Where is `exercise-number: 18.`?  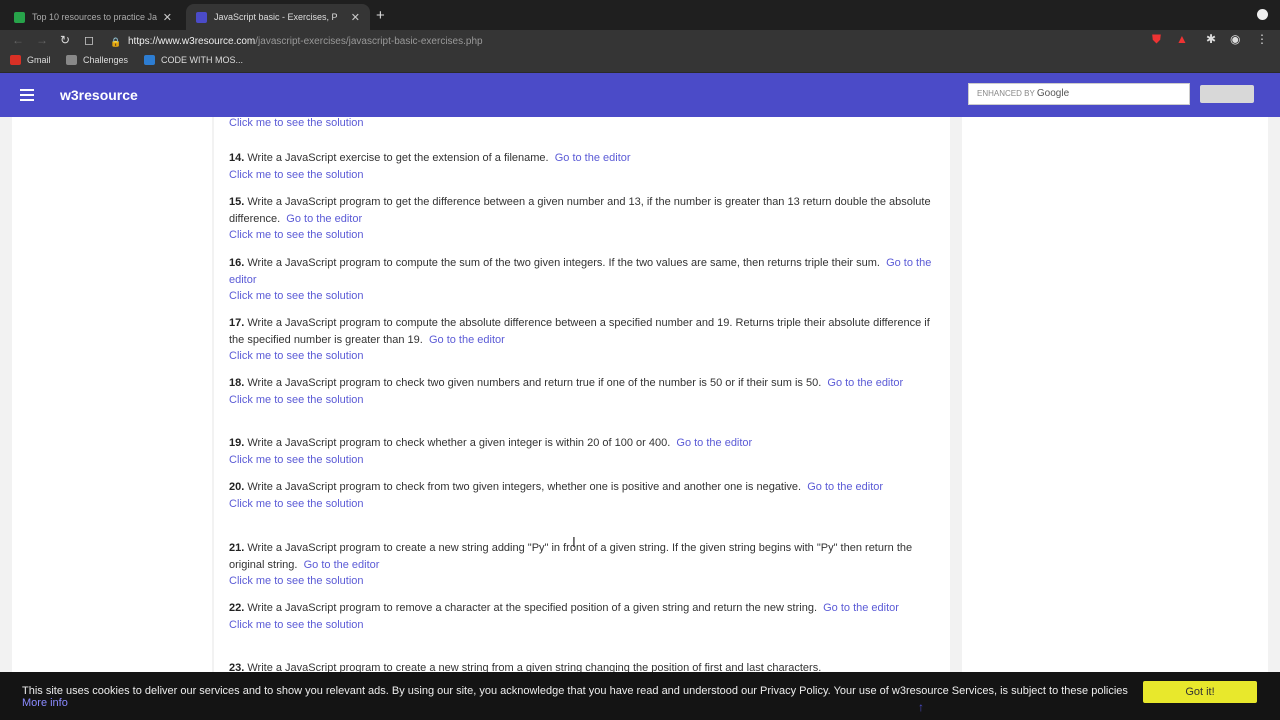
exercise-number: 18. is located at coordinates (237, 383).